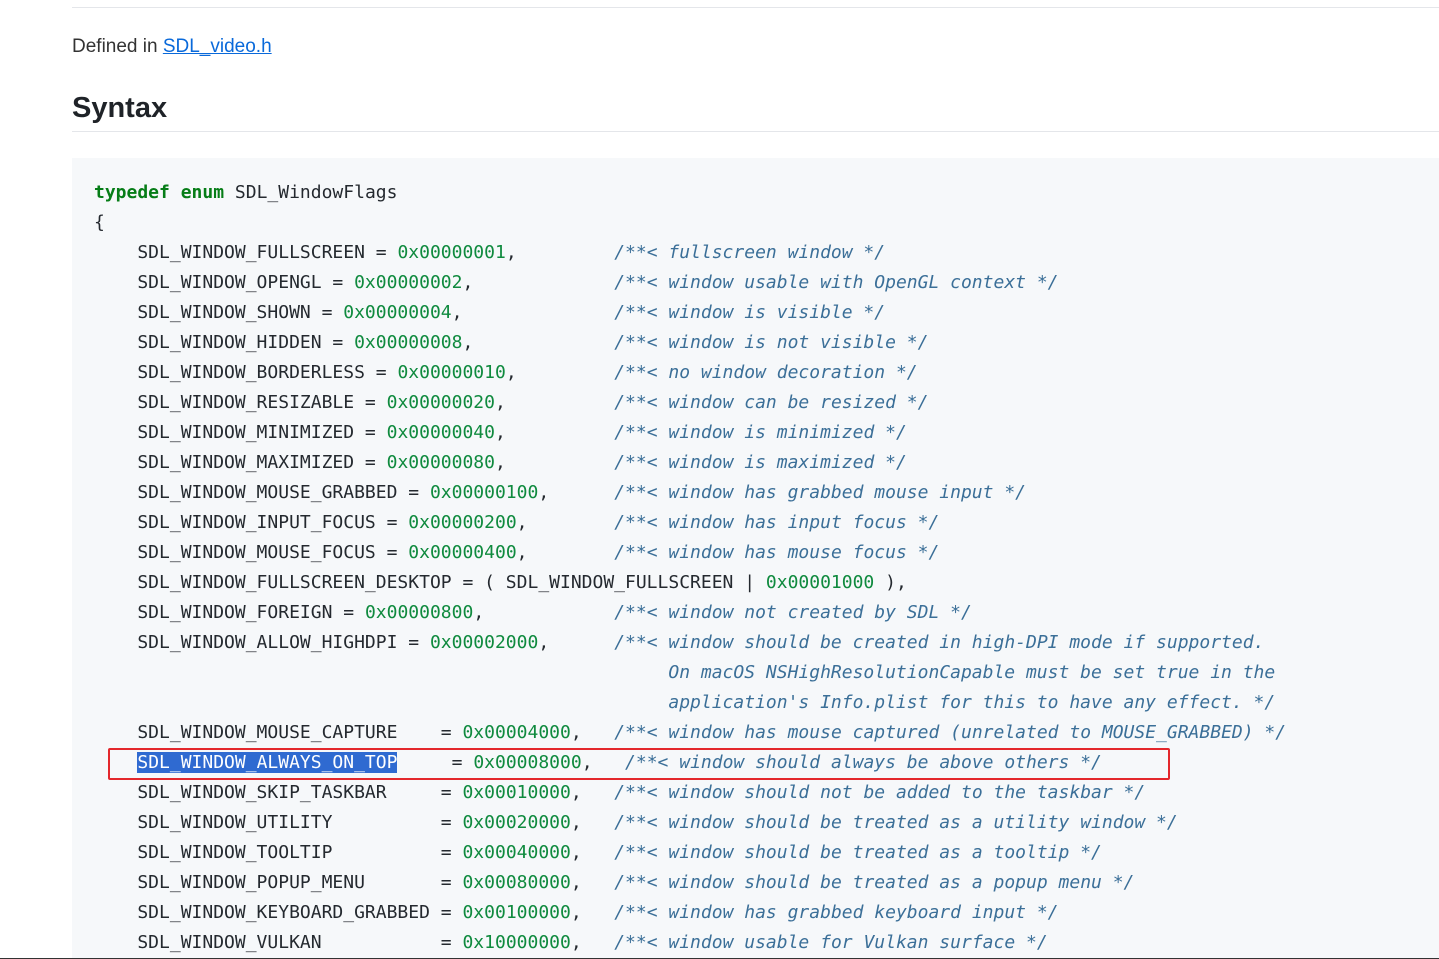  What do you see at coordinates (484, 642) in the screenshot?
I see `code-hex-value: 0x00002000` at bounding box center [484, 642].